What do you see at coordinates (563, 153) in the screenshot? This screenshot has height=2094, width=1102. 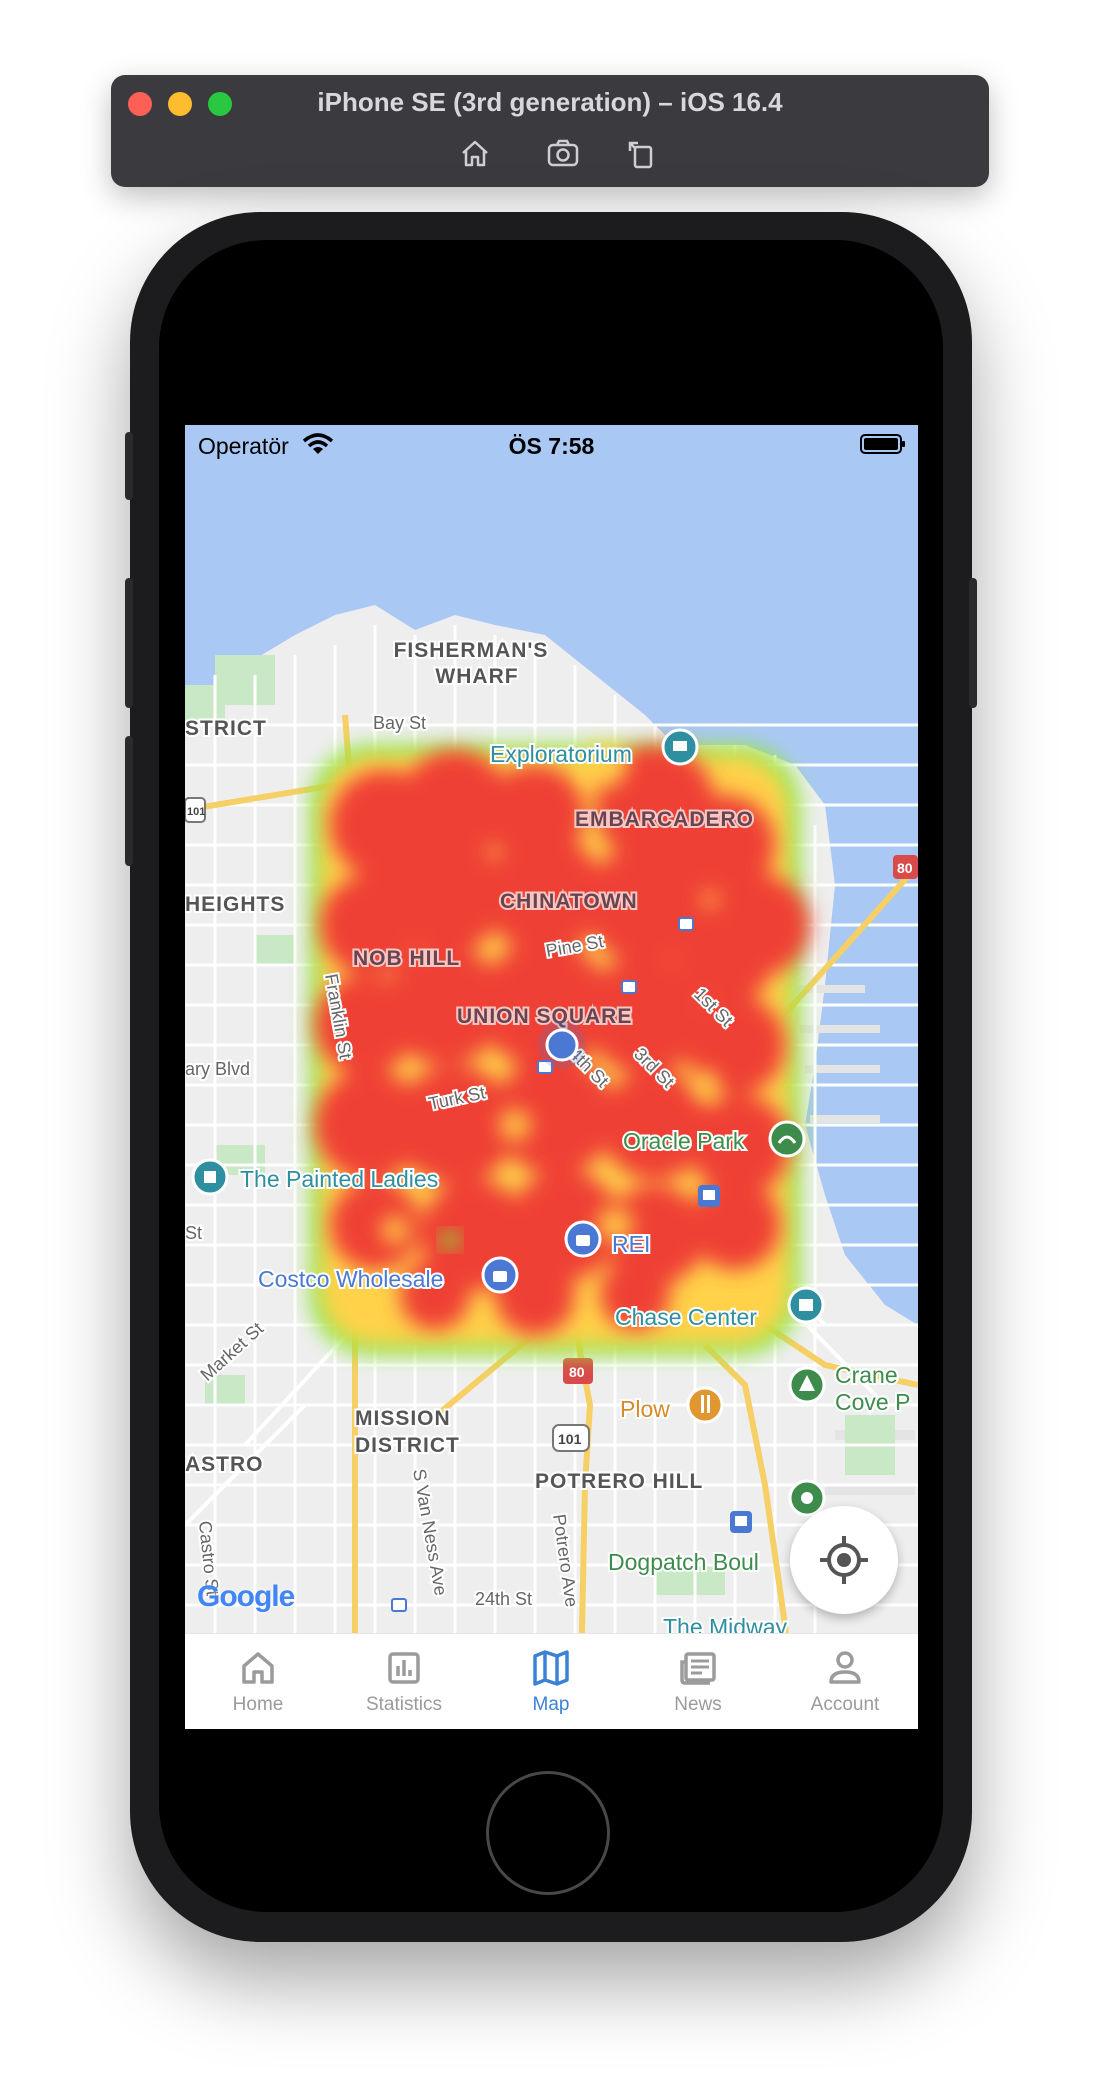 I see `screenshot-icon` at bounding box center [563, 153].